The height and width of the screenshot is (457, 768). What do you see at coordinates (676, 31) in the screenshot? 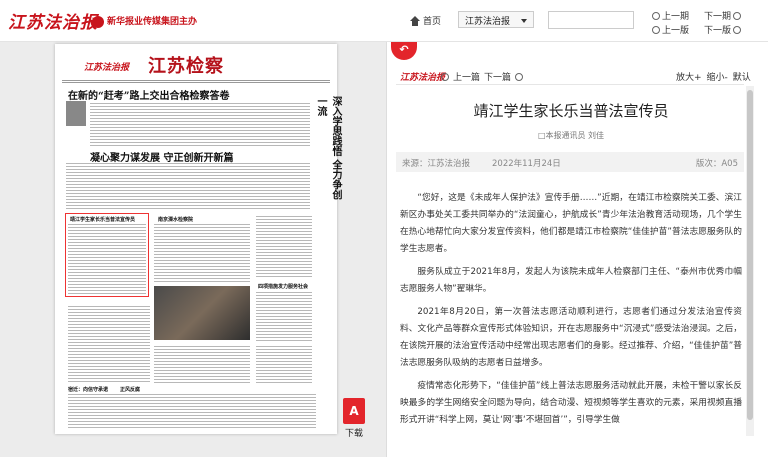
I see `prev-edition-label: 上一版` at bounding box center [676, 31].